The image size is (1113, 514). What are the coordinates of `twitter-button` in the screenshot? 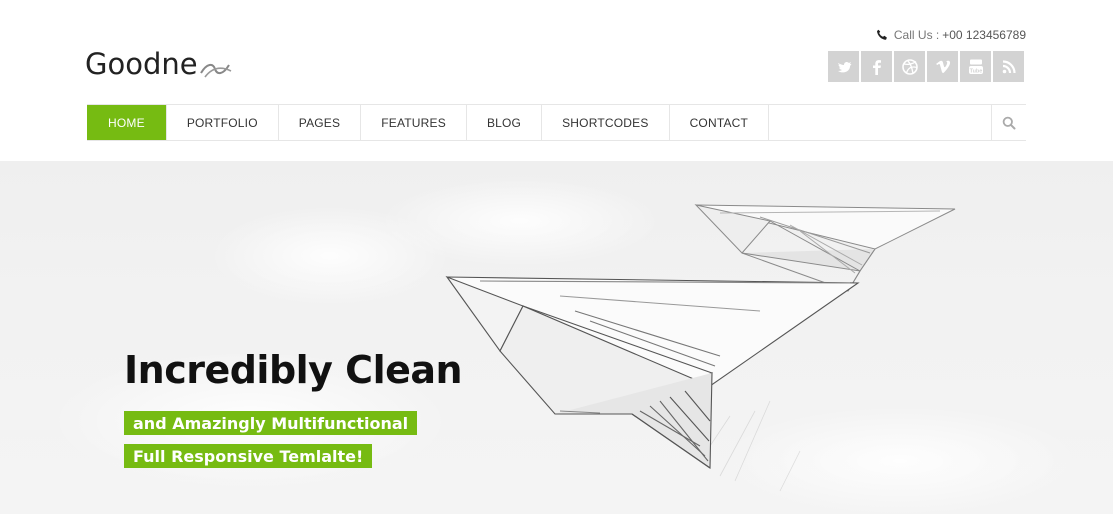 It's located at (843, 66).